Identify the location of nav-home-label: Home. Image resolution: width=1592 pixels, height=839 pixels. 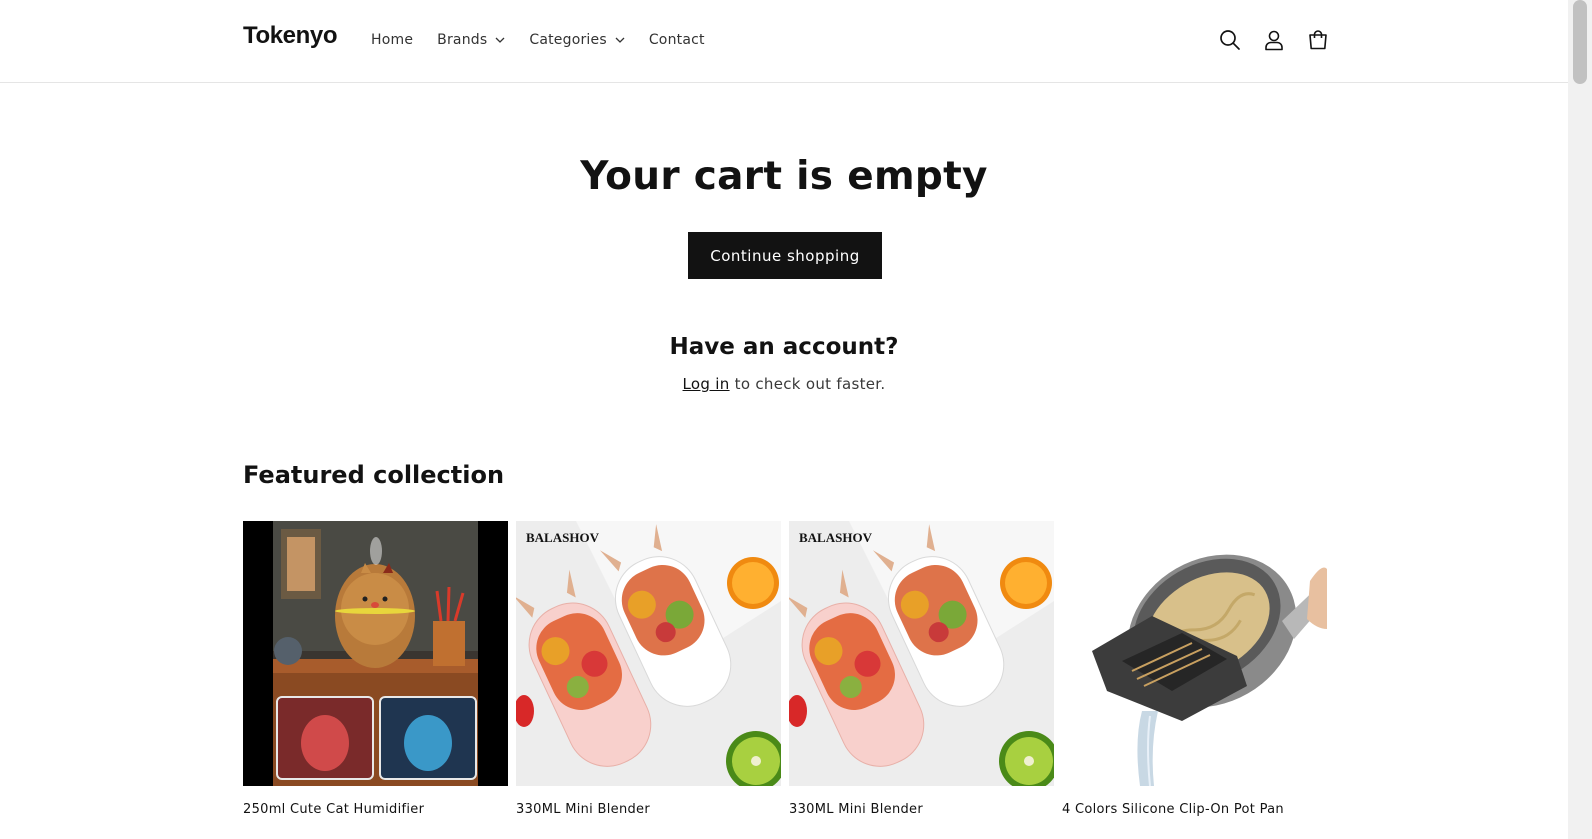
(392, 40).